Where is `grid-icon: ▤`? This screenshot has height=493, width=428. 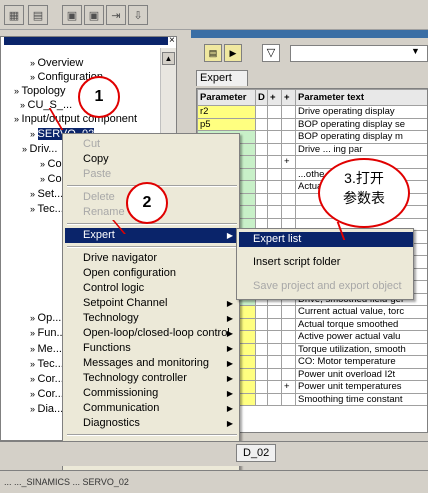 grid-icon: ▤ is located at coordinates (38, 15).